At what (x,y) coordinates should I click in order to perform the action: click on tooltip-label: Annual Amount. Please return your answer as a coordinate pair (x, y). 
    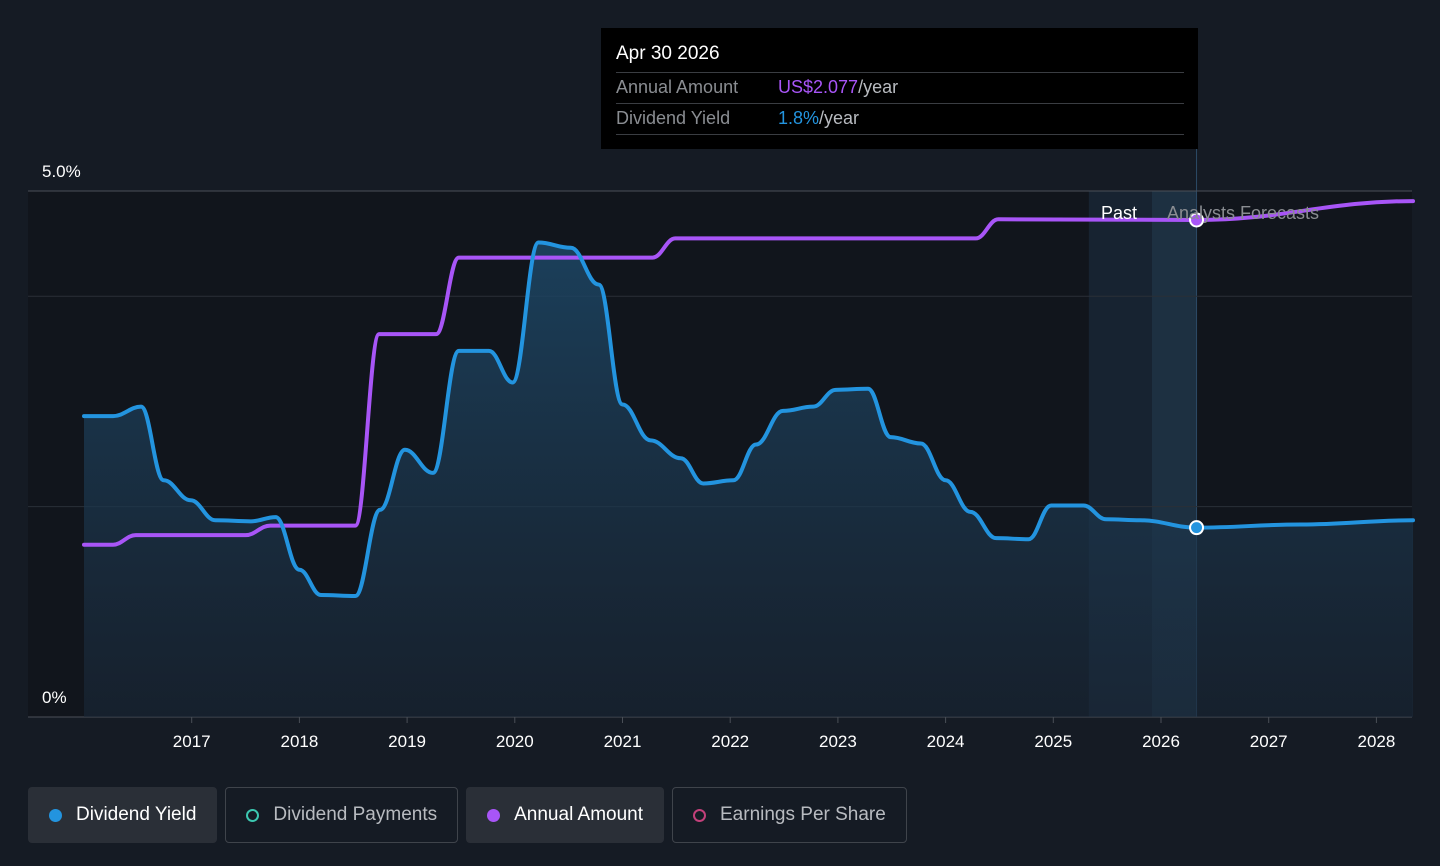
    Looking at the image, I should click on (677, 87).